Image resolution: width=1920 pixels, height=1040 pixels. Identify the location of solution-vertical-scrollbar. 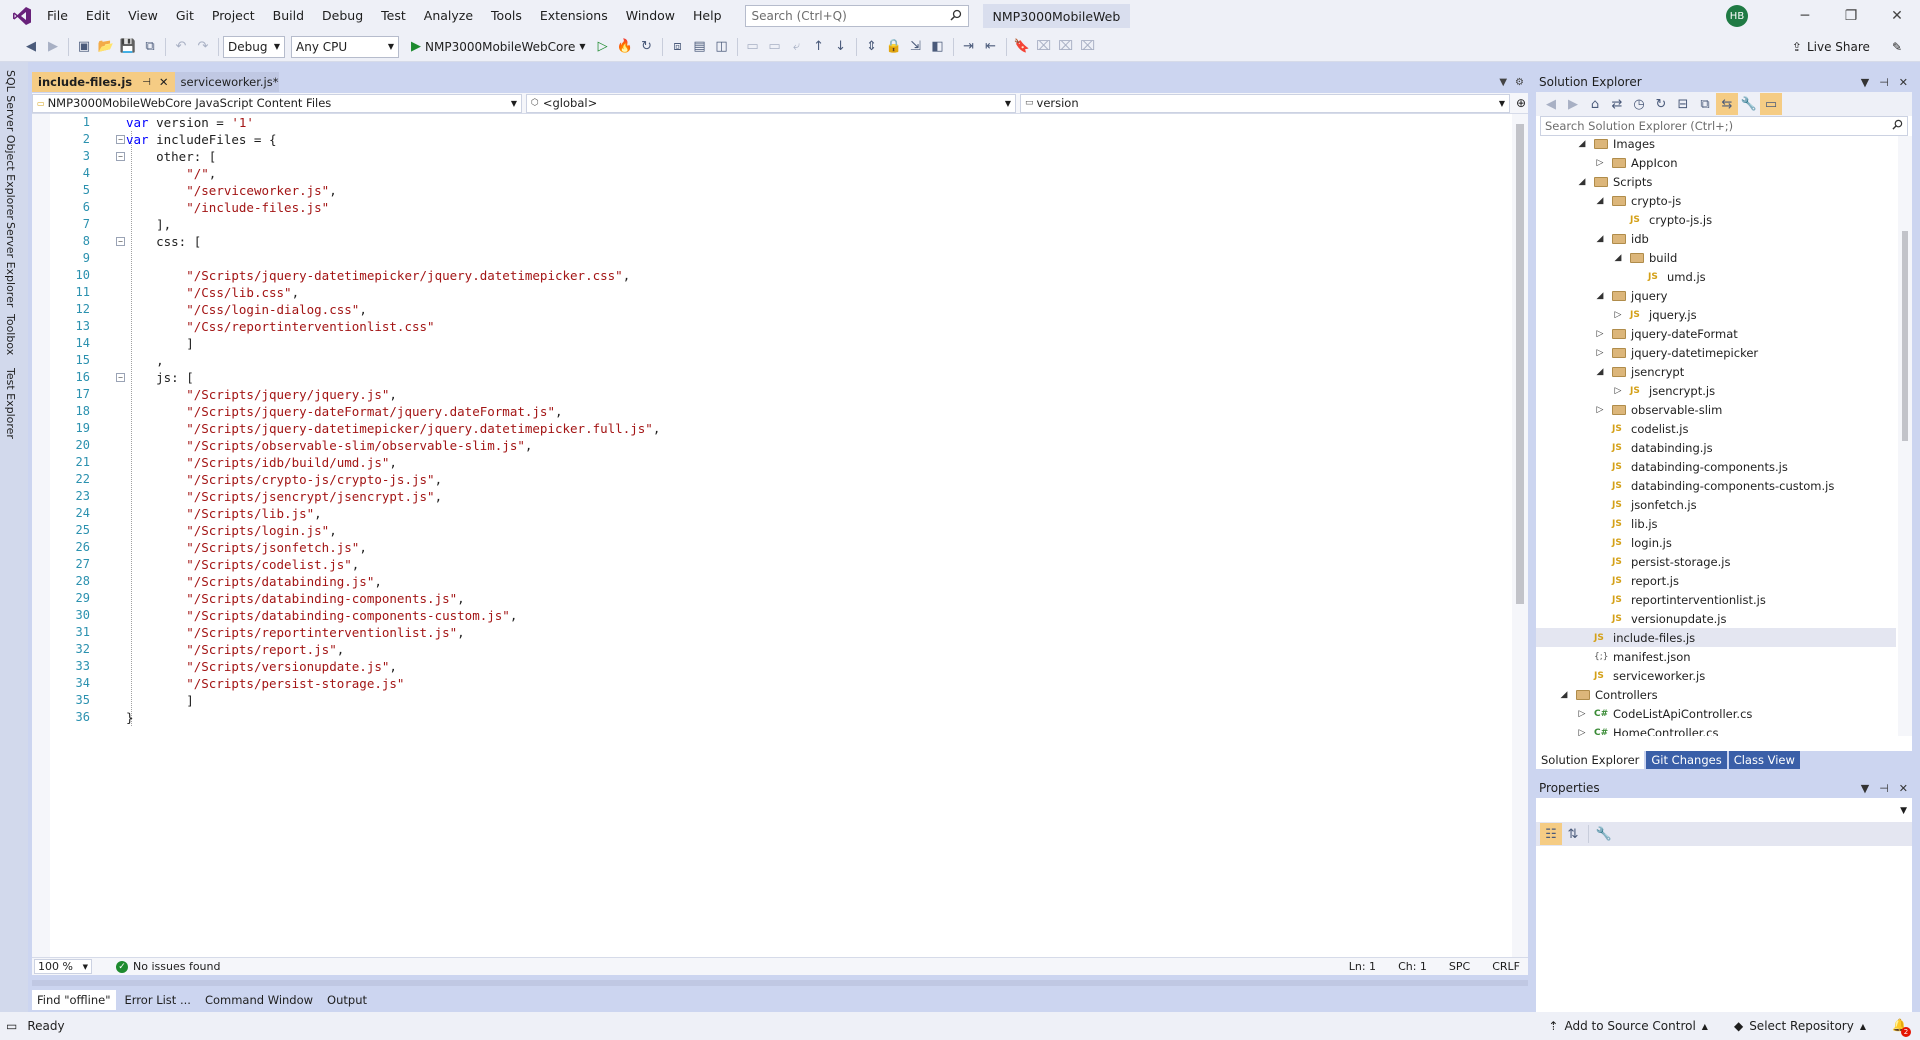
(1905, 436).